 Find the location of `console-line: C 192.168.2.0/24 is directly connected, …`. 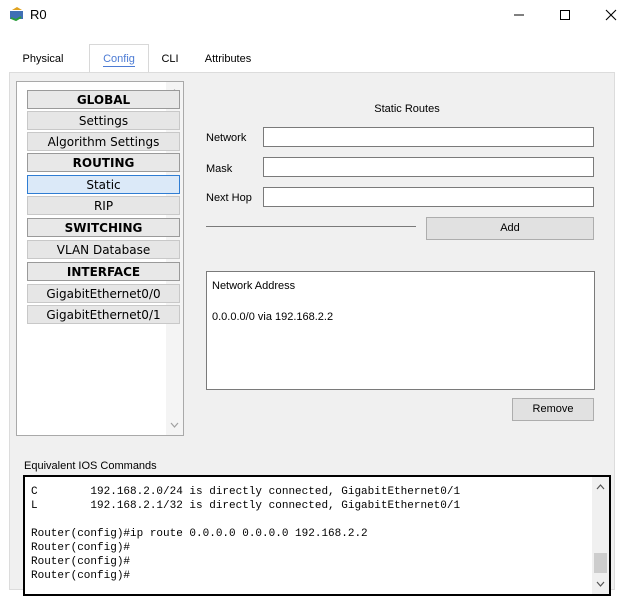

console-line: C 192.168.2.0/24 is directly connected, … is located at coordinates (246, 492).